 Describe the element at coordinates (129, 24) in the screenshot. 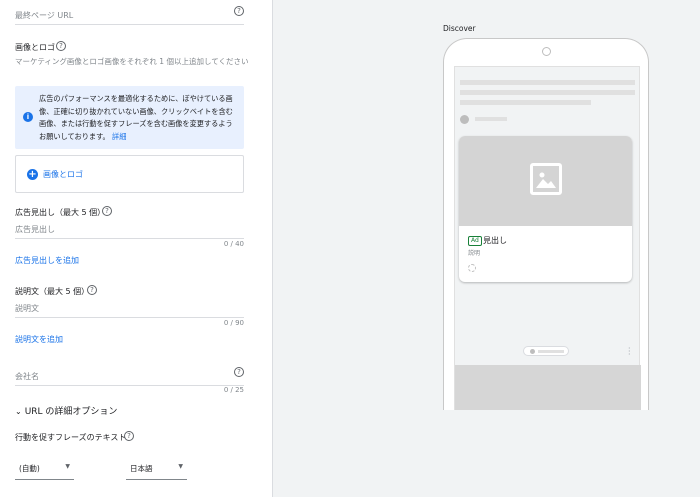

I see `final-url-underline` at that location.